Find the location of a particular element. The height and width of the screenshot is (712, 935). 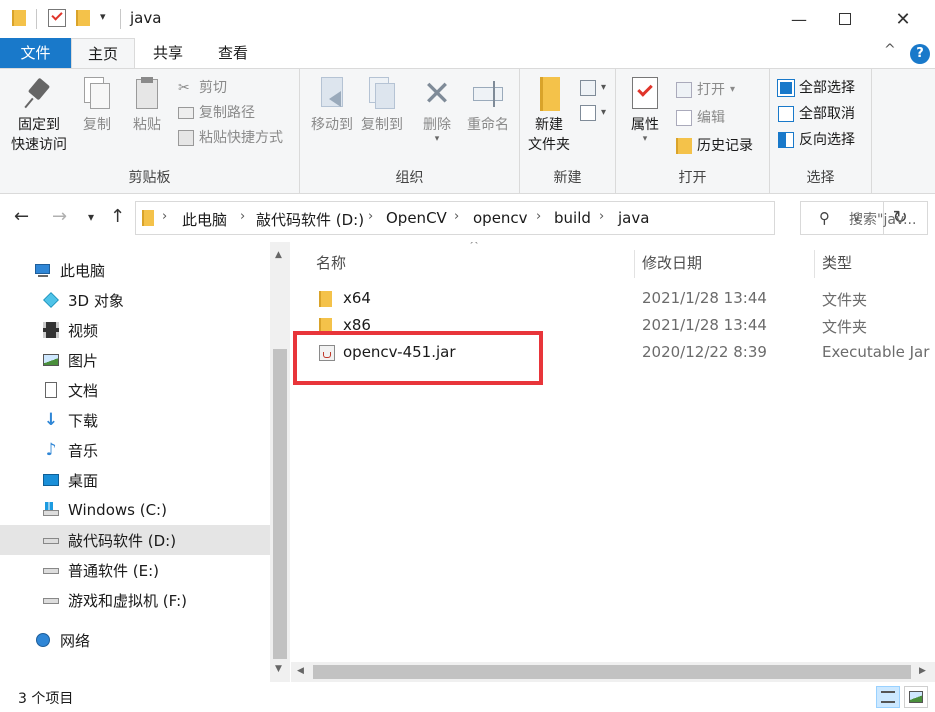

delete-button: ✕ 删除 ▾ is located at coordinates (437, 109).